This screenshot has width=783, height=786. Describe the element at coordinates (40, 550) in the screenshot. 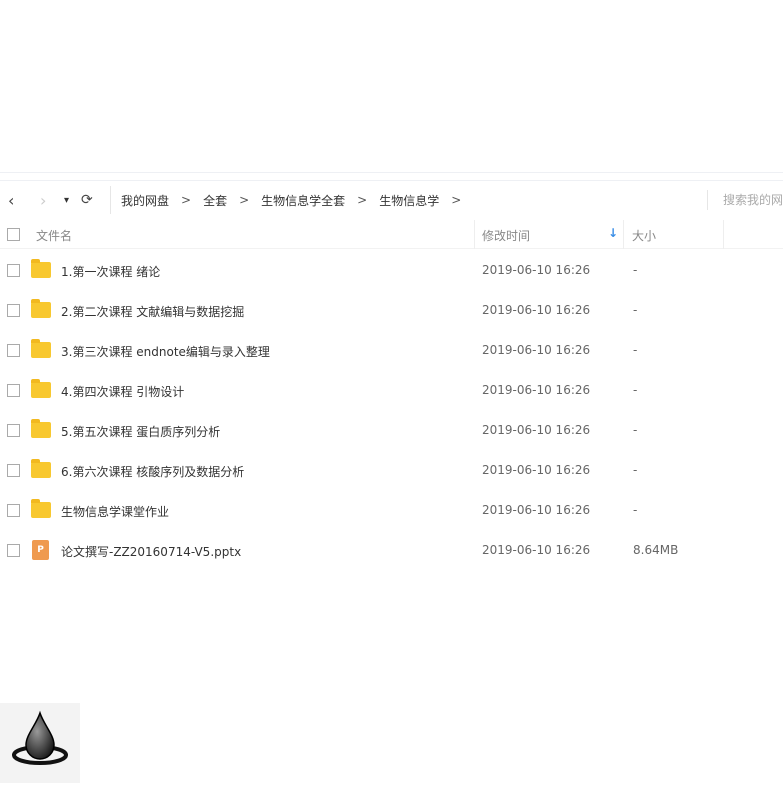

I see `pptx-file-icon: P` at that location.